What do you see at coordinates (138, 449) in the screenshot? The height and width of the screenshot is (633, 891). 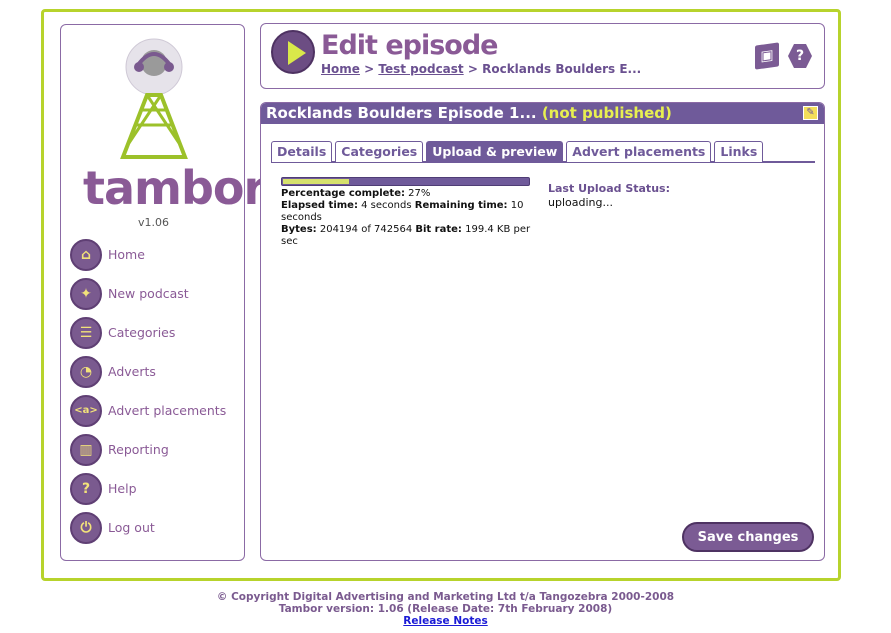 I see `sidebar-item-label: Reporting` at bounding box center [138, 449].